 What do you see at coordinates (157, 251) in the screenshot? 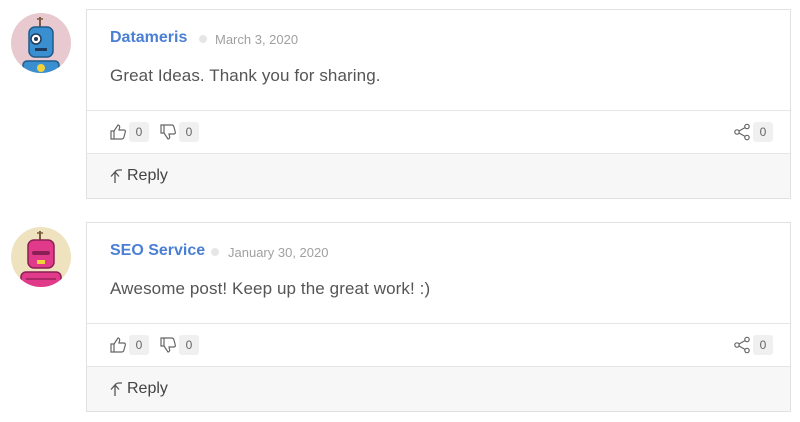
I see `comment-author: SEO Service` at bounding box center [157, 251].